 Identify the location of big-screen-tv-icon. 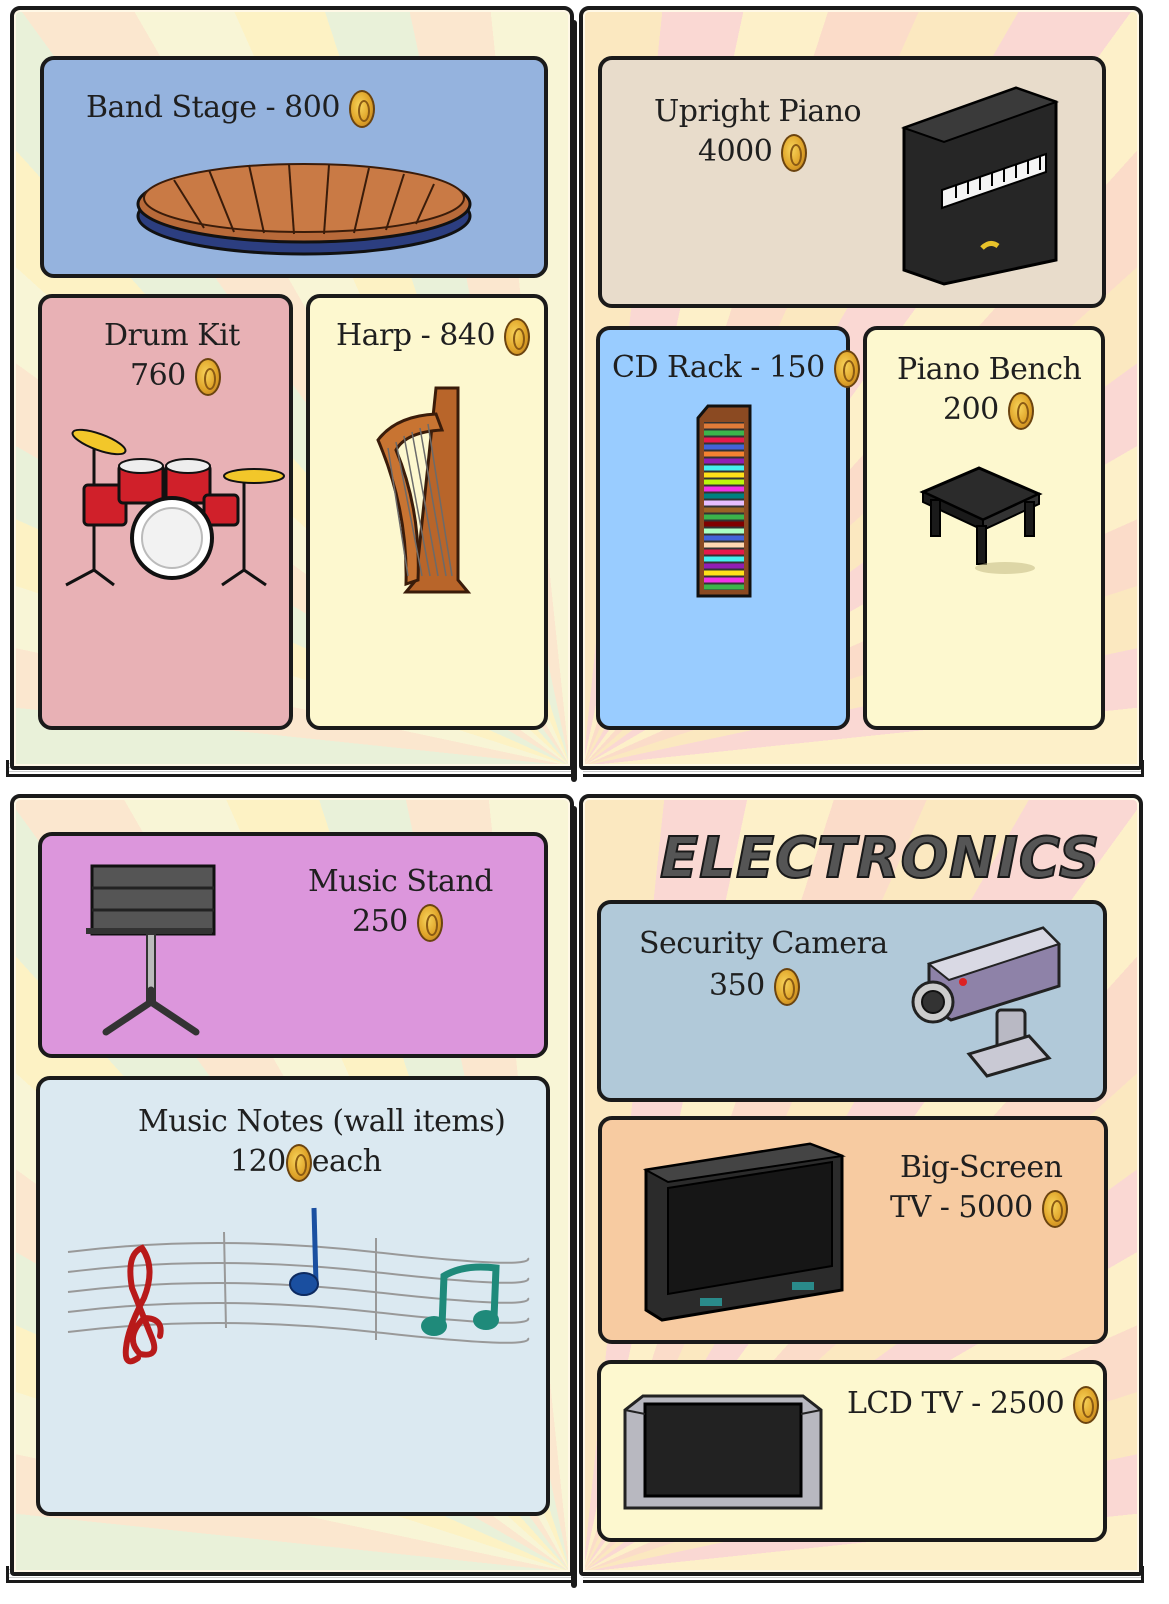
(744, 1232).